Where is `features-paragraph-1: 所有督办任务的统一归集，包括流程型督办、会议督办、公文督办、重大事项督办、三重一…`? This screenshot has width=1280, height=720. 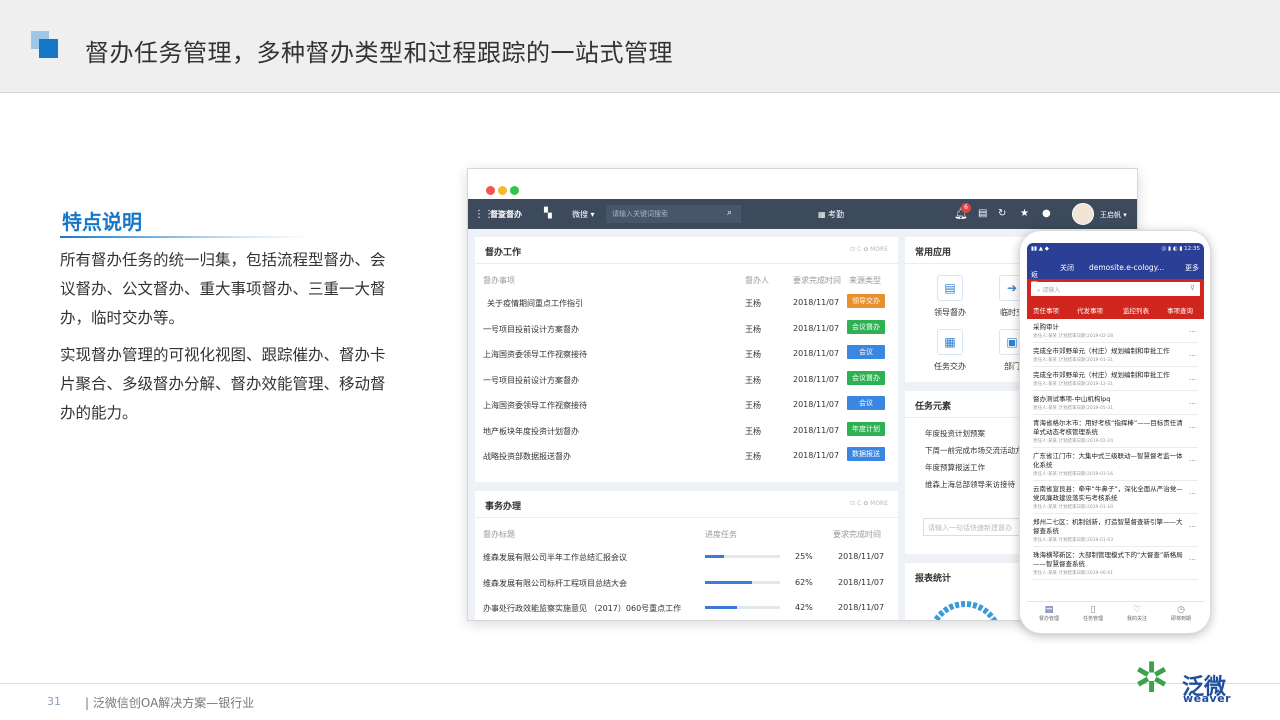 features-paragraph-1: 所有督办任务的统一归集，包括流程型督办、会议督办、公文督办、重大事项督办、三重一… is located at coordinates (223, 289).